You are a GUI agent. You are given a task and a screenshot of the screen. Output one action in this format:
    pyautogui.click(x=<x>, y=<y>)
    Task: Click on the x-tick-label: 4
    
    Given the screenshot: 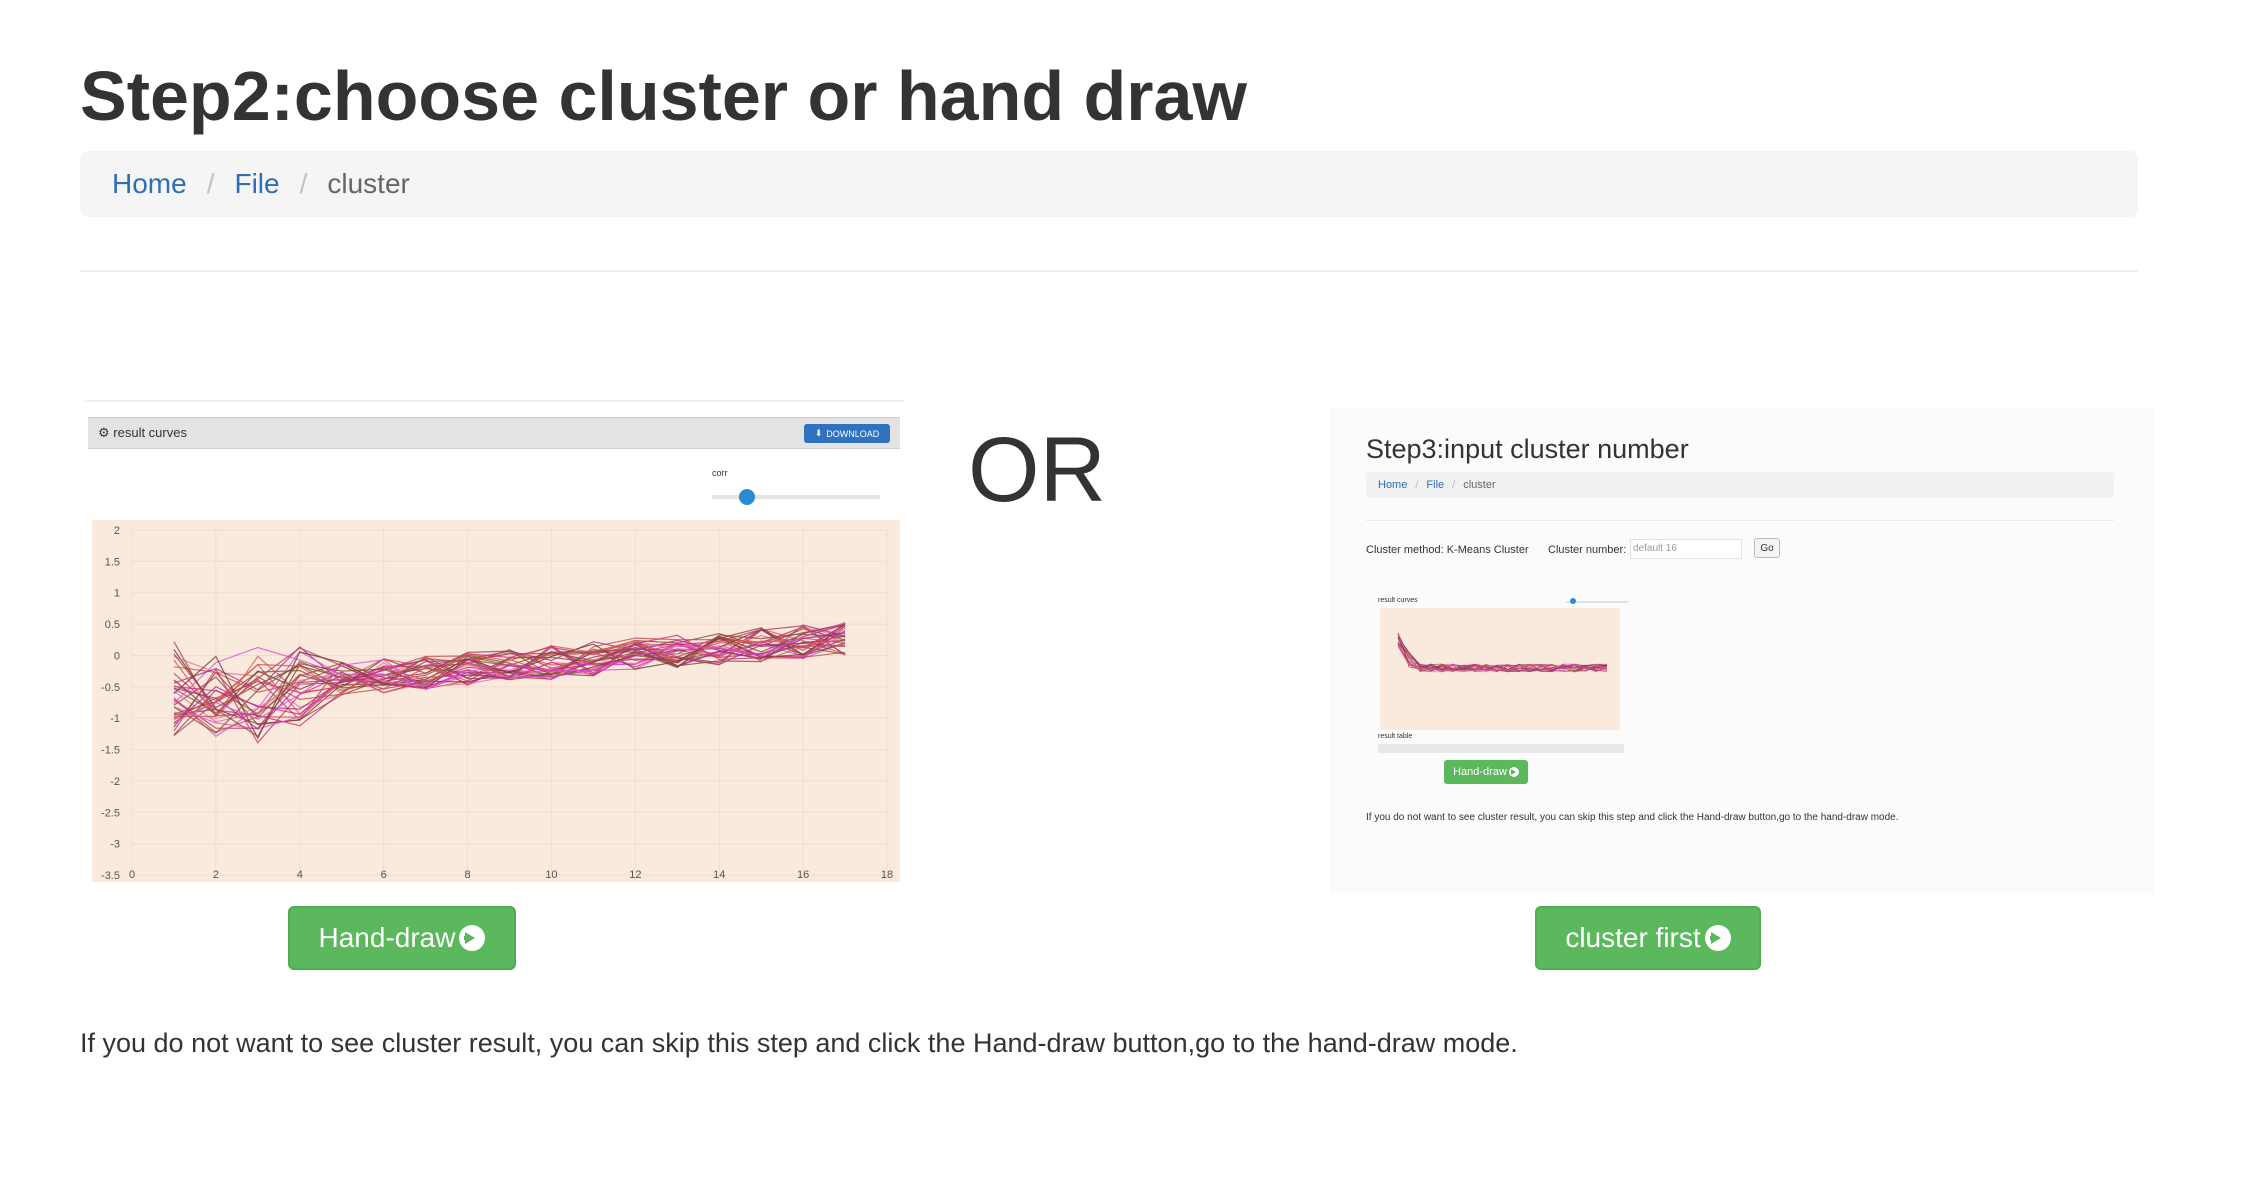 What is the action you would take?
    pyautogui.click(x=300, y=875)
    